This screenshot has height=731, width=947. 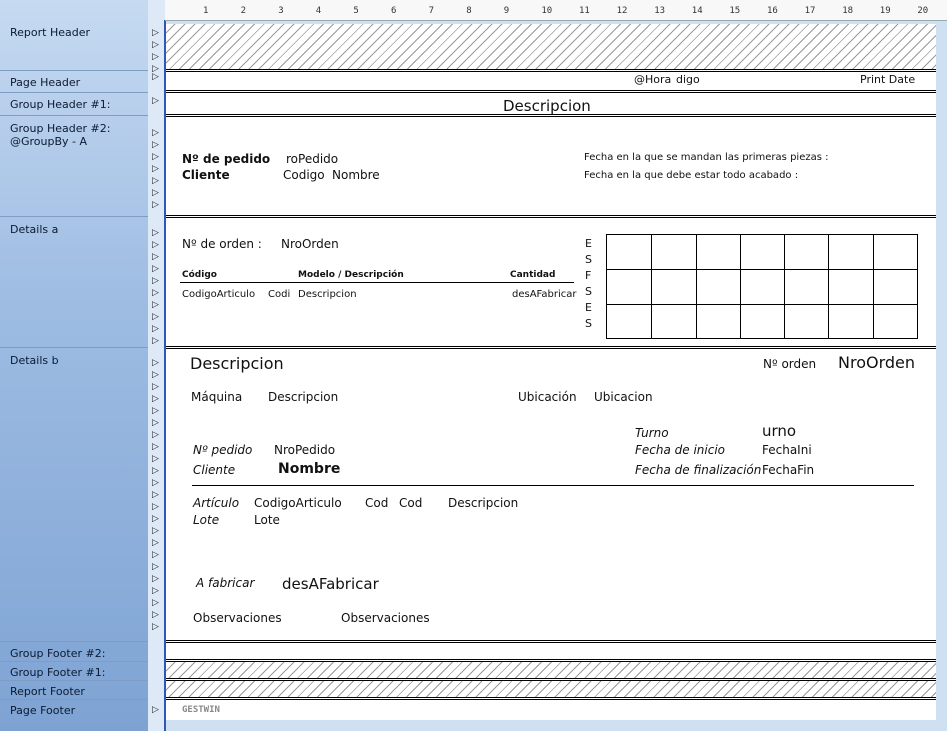 I want to click on des-a-fabricar-field: desAFabricar, so click(x=544, y=295).